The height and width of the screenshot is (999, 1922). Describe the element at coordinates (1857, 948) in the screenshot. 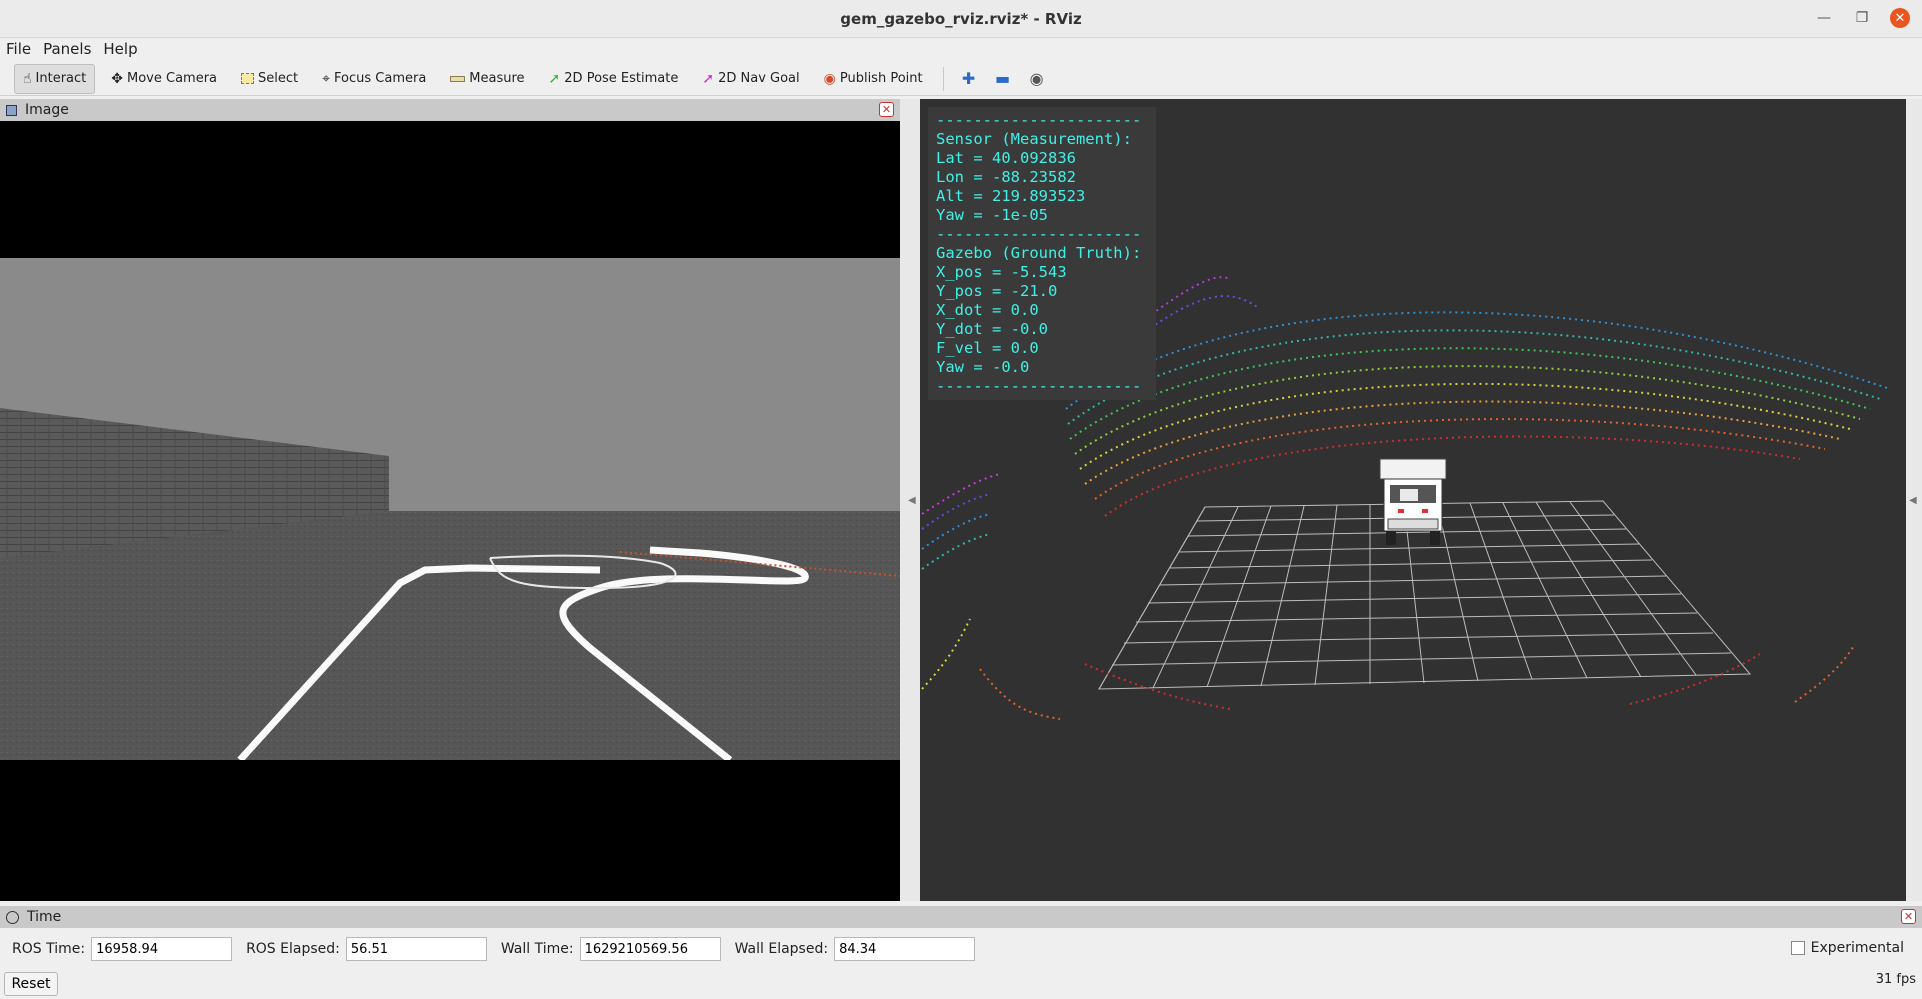

I see `experimental-label: Experimental` at that location.